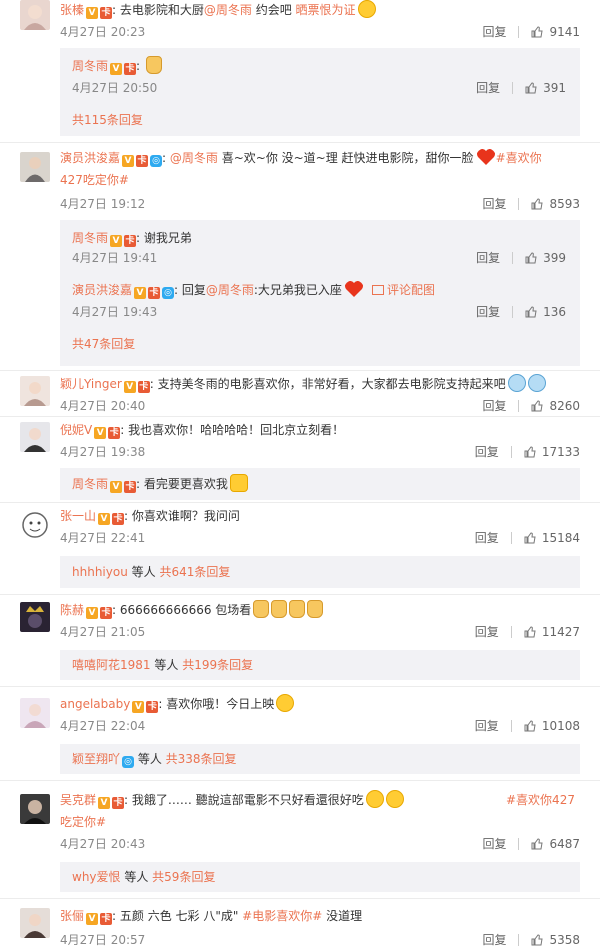  Describe the element at coordinates (76, 430) in the screenshot. I see `username: 倪妮V` at that location.